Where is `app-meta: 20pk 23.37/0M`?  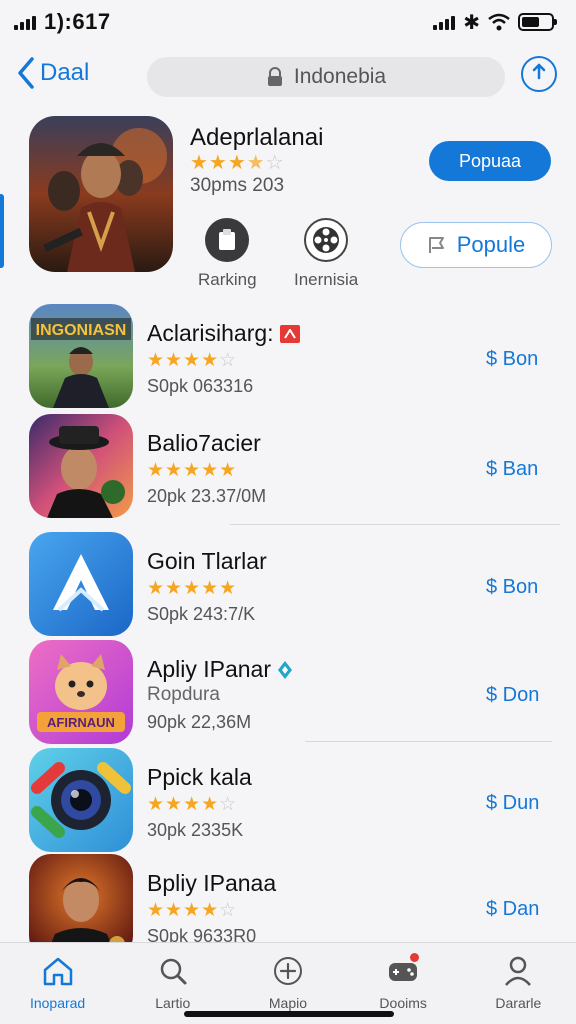
app-meta: 20pk 23.37/0M is located at coordinates (207, 496).